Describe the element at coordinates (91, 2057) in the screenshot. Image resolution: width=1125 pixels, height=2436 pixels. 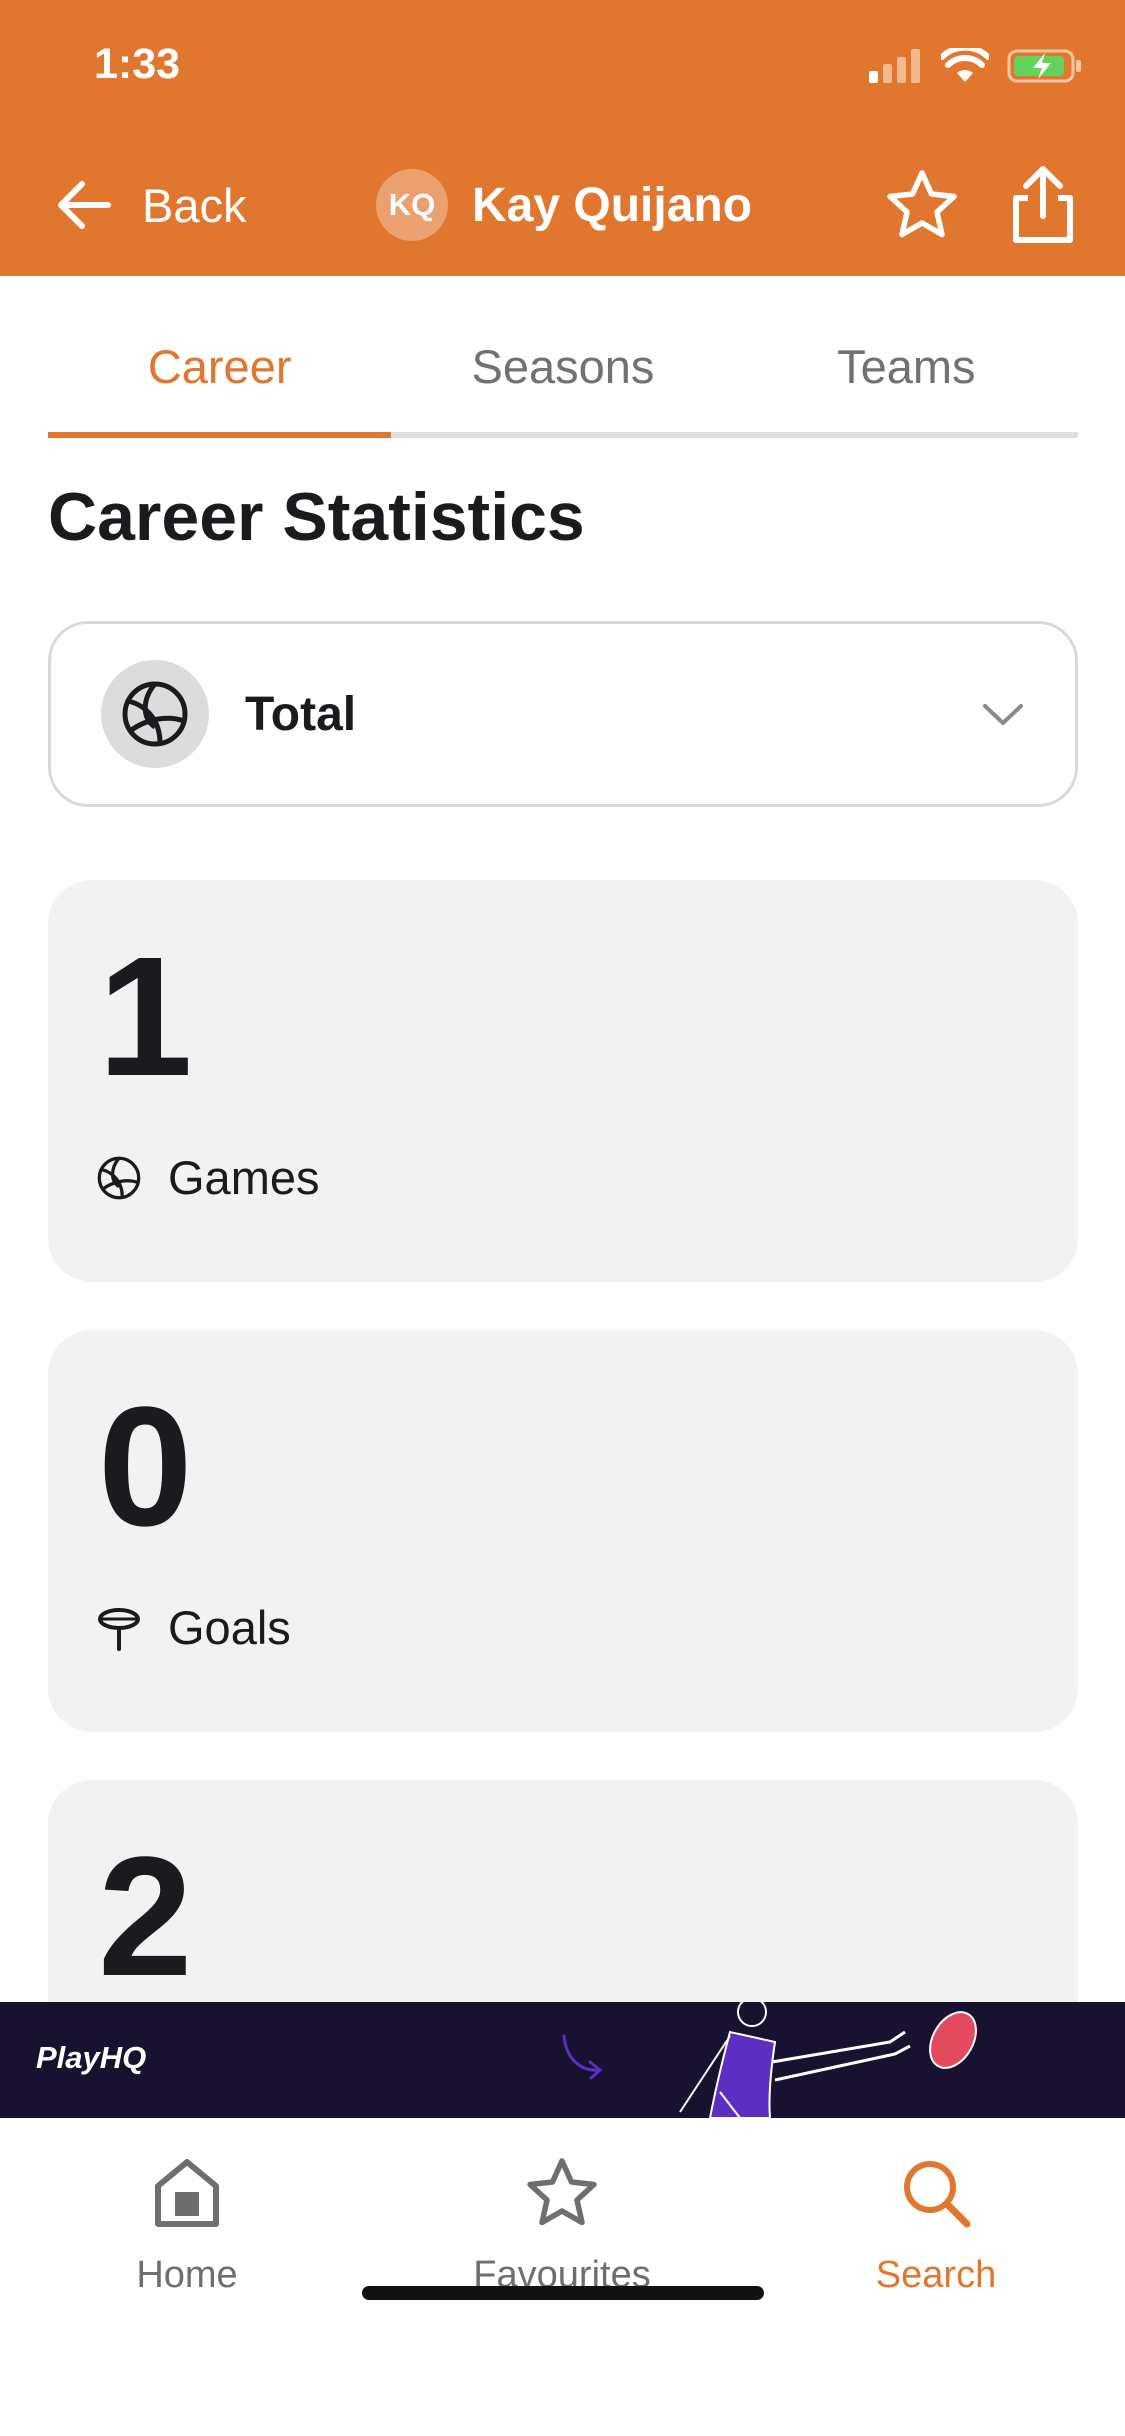
I see `playhq-logo: PlayHQ` at that location.